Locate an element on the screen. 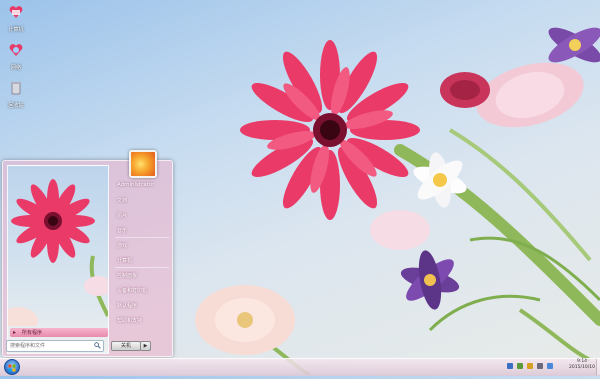  start-menu-item-documents: 文档 is located at coordinates (122, 200).